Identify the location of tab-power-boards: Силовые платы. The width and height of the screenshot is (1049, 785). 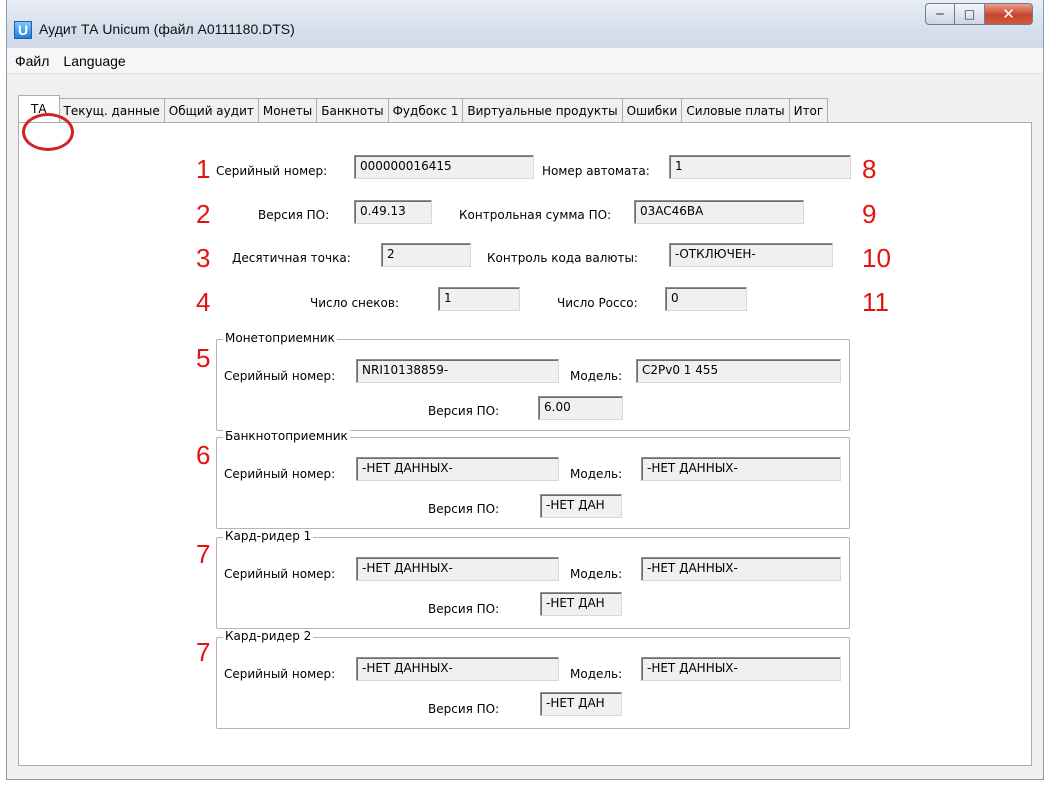
(735, 110).